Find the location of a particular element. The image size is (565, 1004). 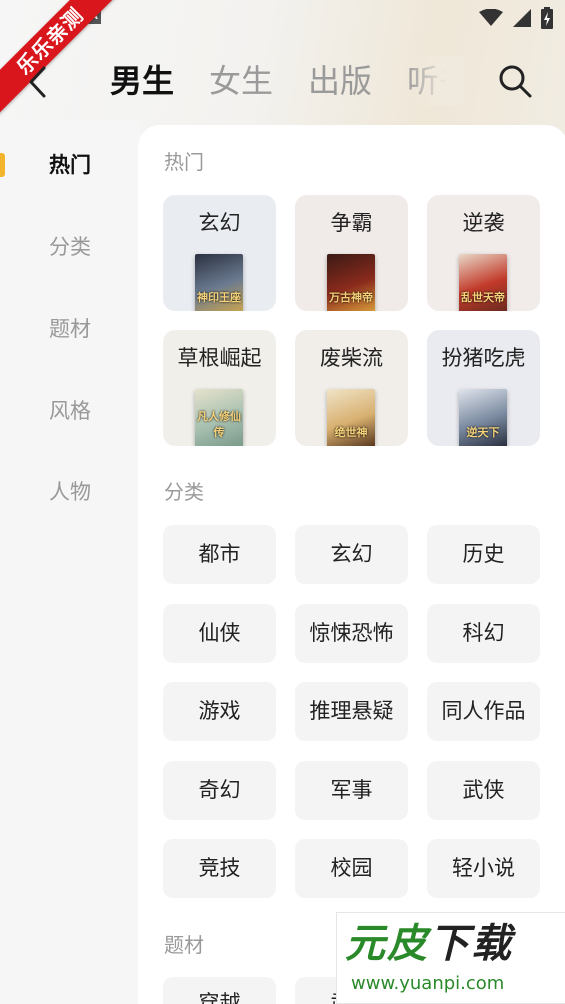

back-arrow-icon is located at coordinates (39, 82).